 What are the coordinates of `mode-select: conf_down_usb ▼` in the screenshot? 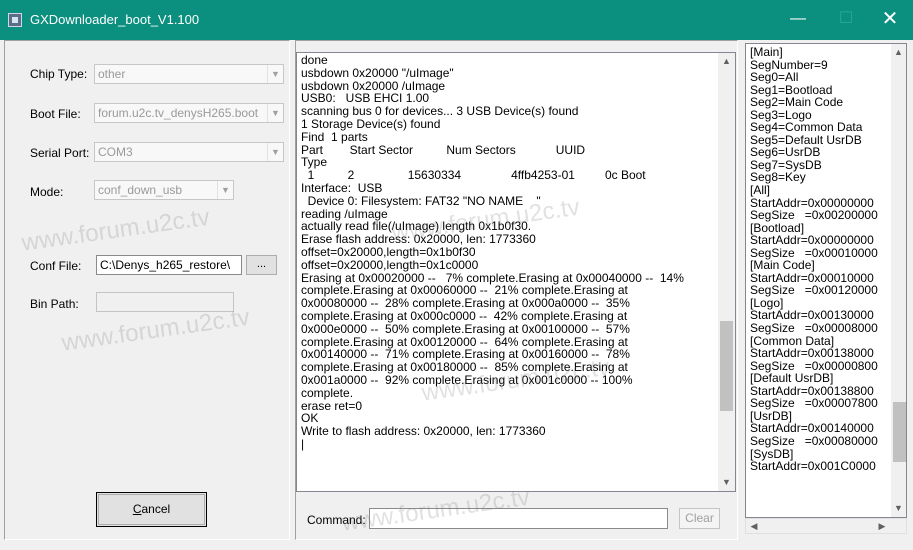 It's located at (164, 190).